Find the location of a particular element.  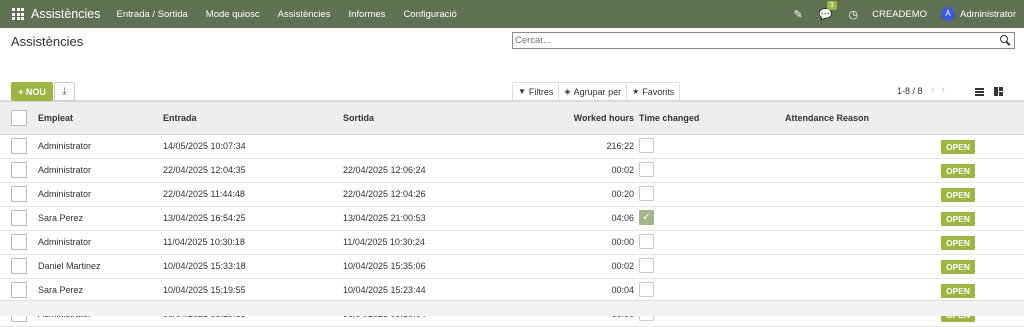

column-header-worked-hours: Worked hours is located at coordinates (604, 118).